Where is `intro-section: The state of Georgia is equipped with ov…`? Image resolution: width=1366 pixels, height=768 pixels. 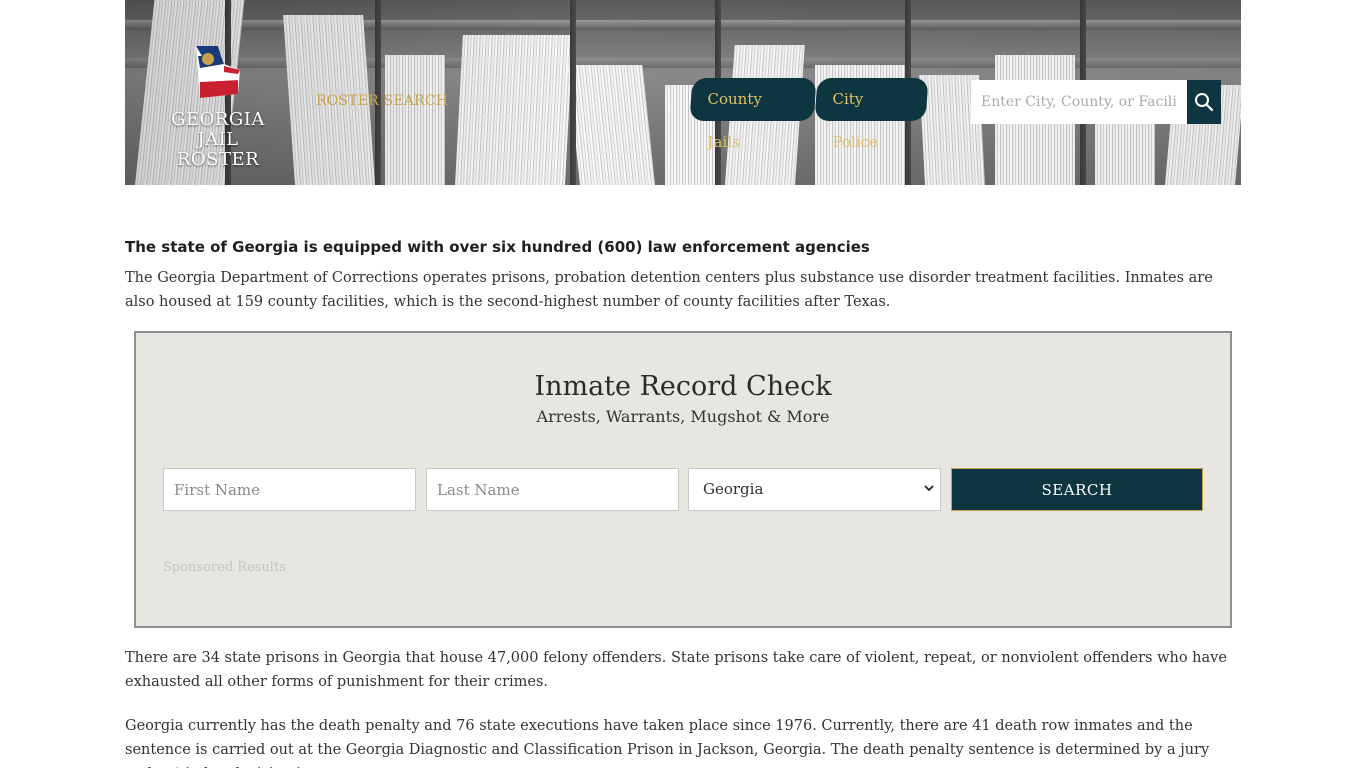 intro-section: The state of Georgia is equipped with ov… is located at coordinates (683, 275).